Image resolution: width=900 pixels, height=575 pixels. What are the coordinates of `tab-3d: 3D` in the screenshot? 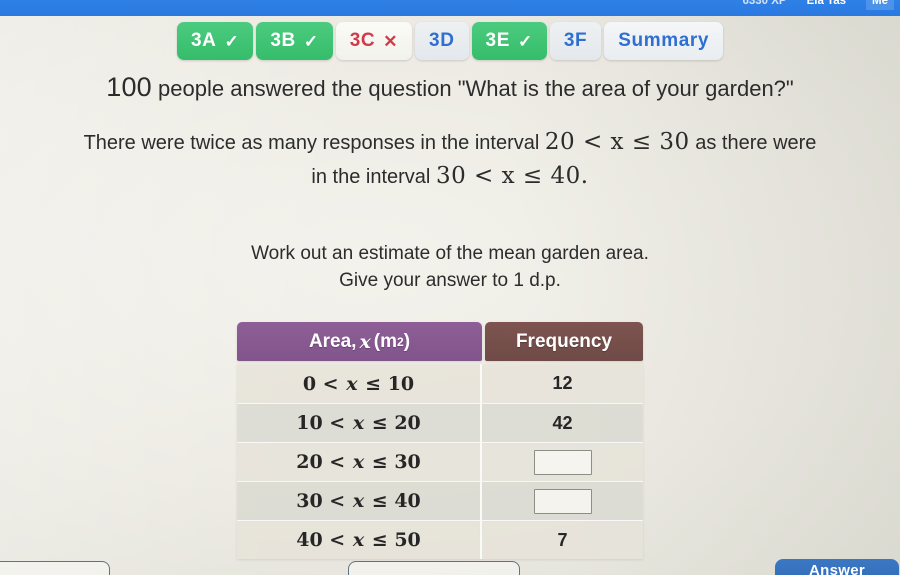 It's located at (442, 41).